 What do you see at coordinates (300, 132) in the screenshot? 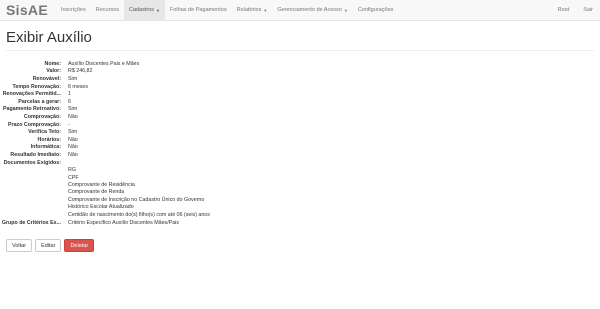
I see `detail-row: Verifica Teto: Sim` at bounding box center [300, 132].